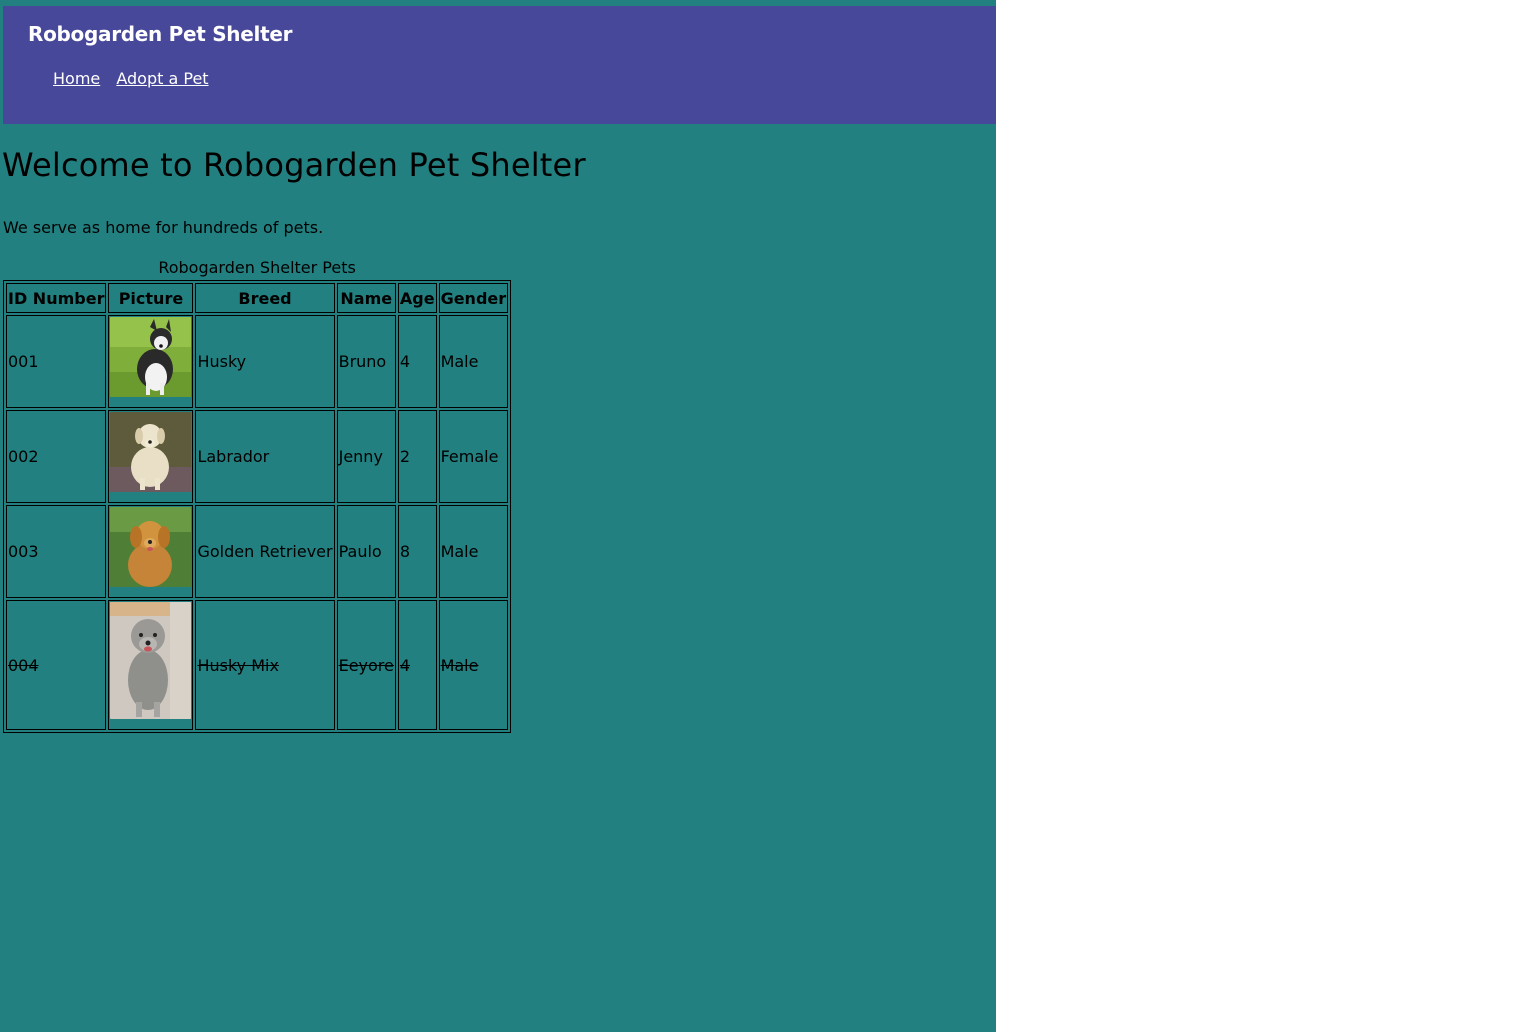 The image size is (1536, 1032). What do you see at coordinates (151, 660) in the screenshot?
I see `husky-mix-photo` at bounding box center [151, 660].